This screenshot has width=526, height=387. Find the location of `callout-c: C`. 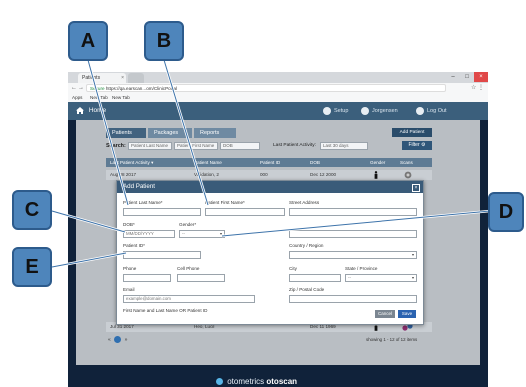

callout-c: C is located at coordinates (32, 210).